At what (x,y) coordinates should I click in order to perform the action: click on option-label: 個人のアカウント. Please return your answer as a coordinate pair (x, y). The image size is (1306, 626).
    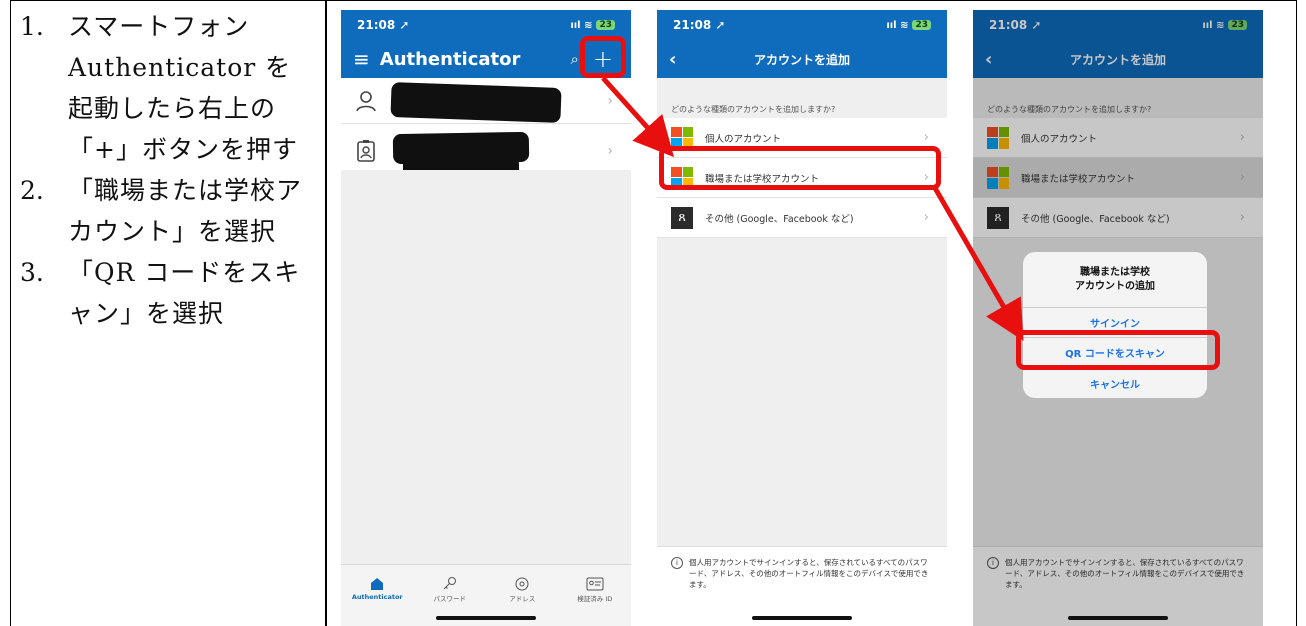
    Looking at the image, I should click on (743, 139).